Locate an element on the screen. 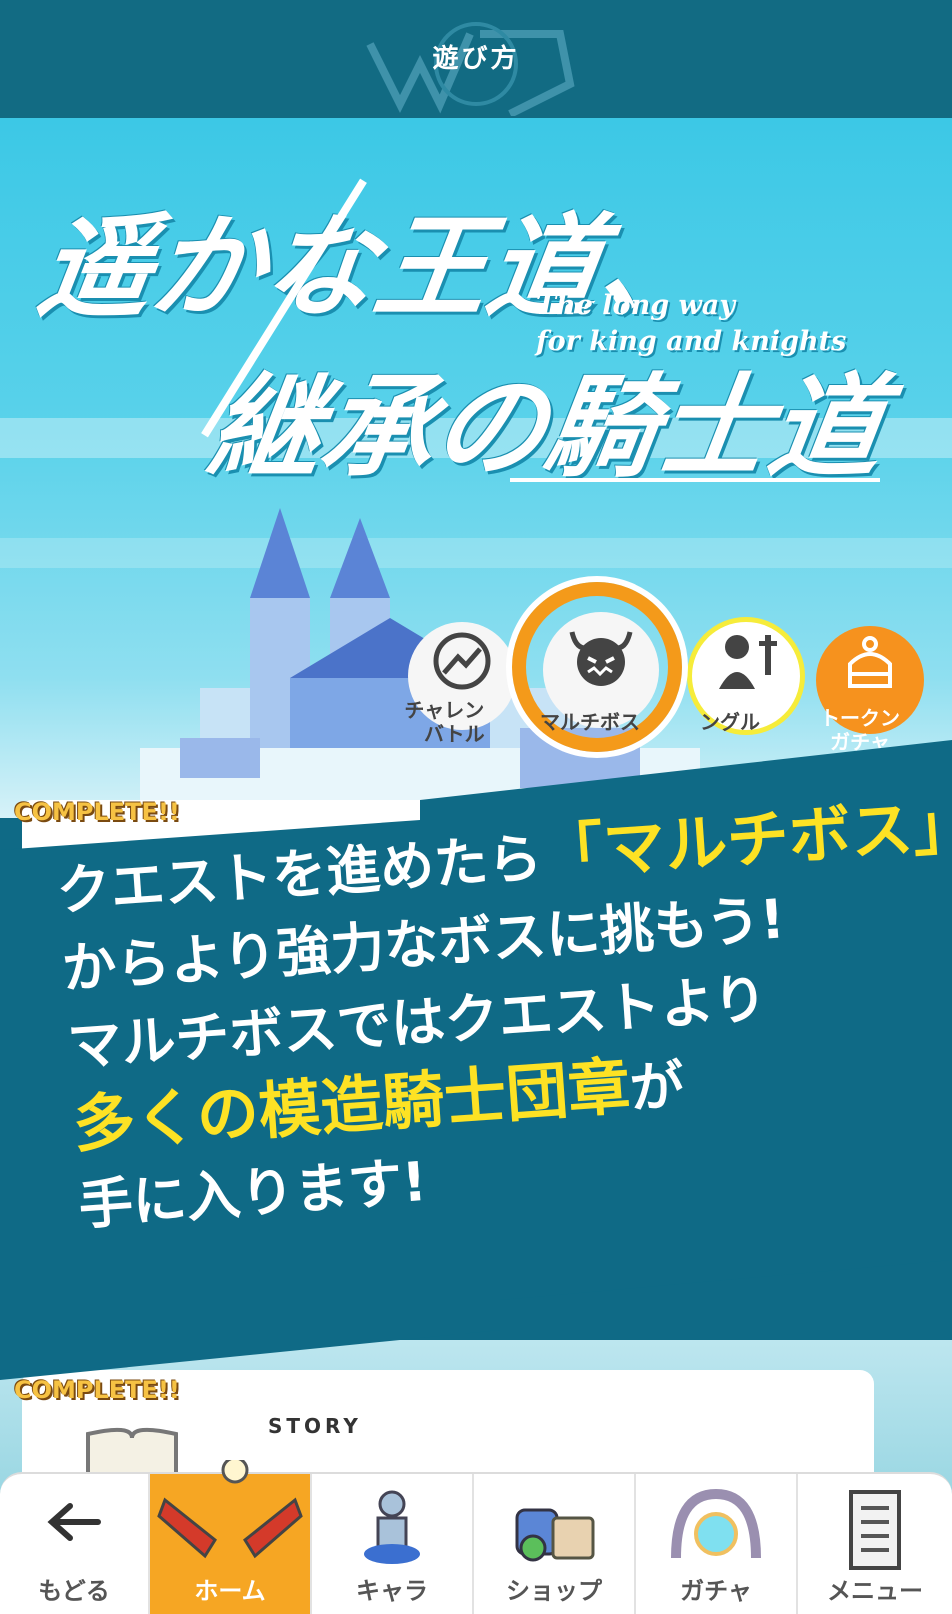 This screenshot has height=1614, width=952. nav-home-label: ホーム is located at coordinates (230, 1591).